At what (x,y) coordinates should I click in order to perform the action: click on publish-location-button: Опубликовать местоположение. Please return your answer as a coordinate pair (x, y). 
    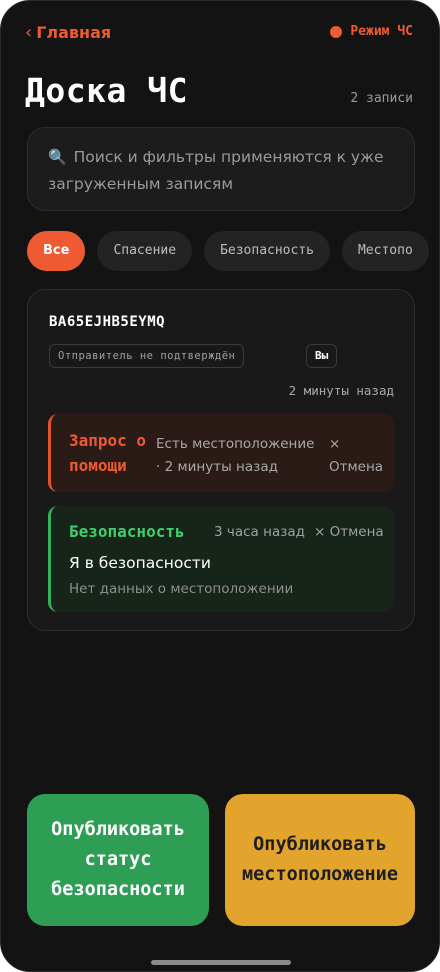
    Looking at the image, I should click on (320, 860).